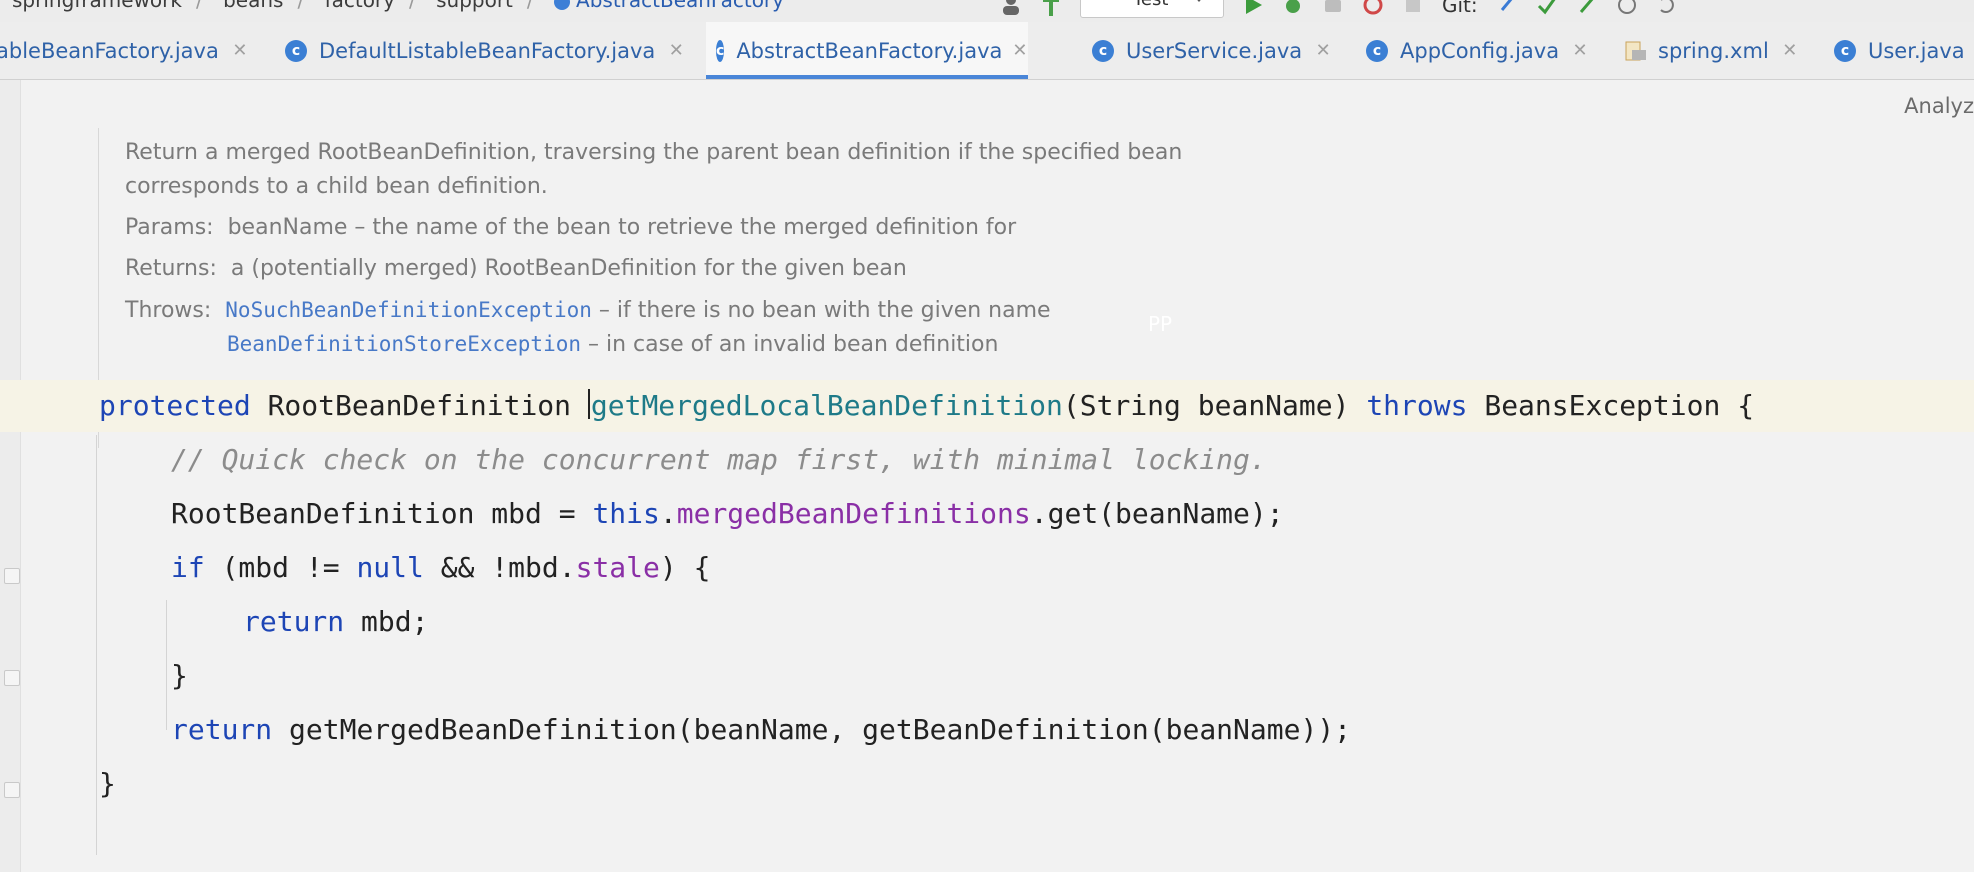  Describe the element at coordinates (1667, 8) in the screenshot. I see `rollback-icon` at that location.